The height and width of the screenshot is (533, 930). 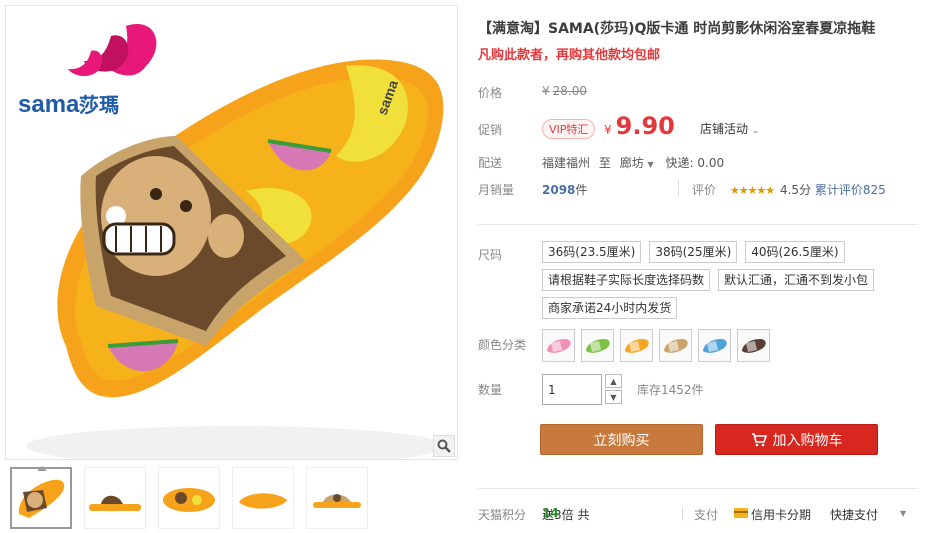 I want to click on color-swatch-orange-slipper, so click(x=636, y=345).